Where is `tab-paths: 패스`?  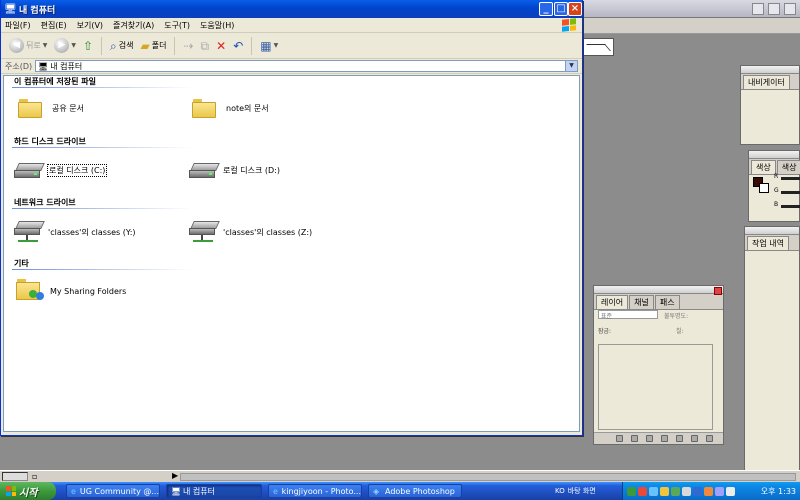
tab-paths: 패스 is located at coordinates (667, 302).